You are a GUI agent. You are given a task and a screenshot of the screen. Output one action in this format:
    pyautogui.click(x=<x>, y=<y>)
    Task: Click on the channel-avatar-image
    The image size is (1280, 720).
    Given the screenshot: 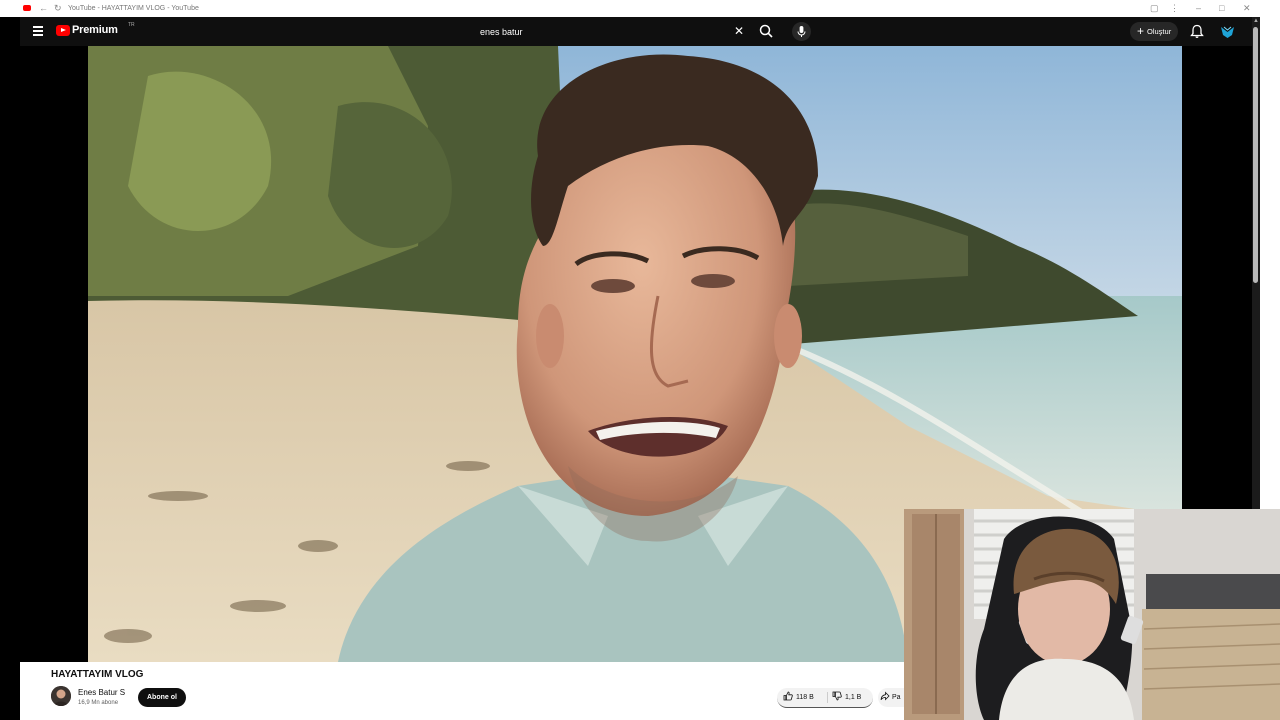 What is the action you would take?
    pyautogui.click(x=61, y=696)
    